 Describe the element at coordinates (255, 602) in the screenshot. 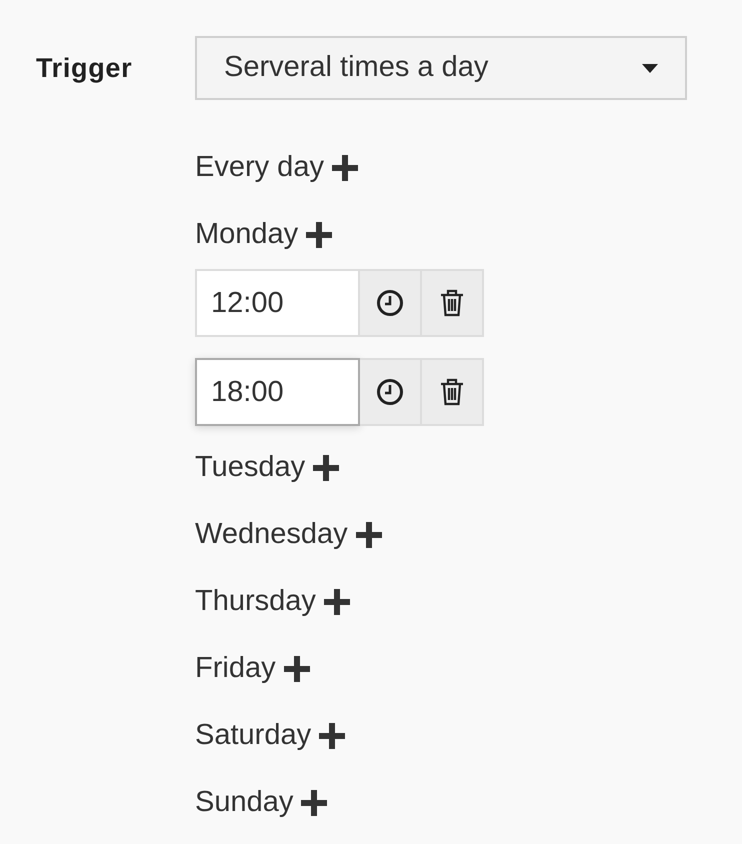

I see `day-label: Thursday` at that location.